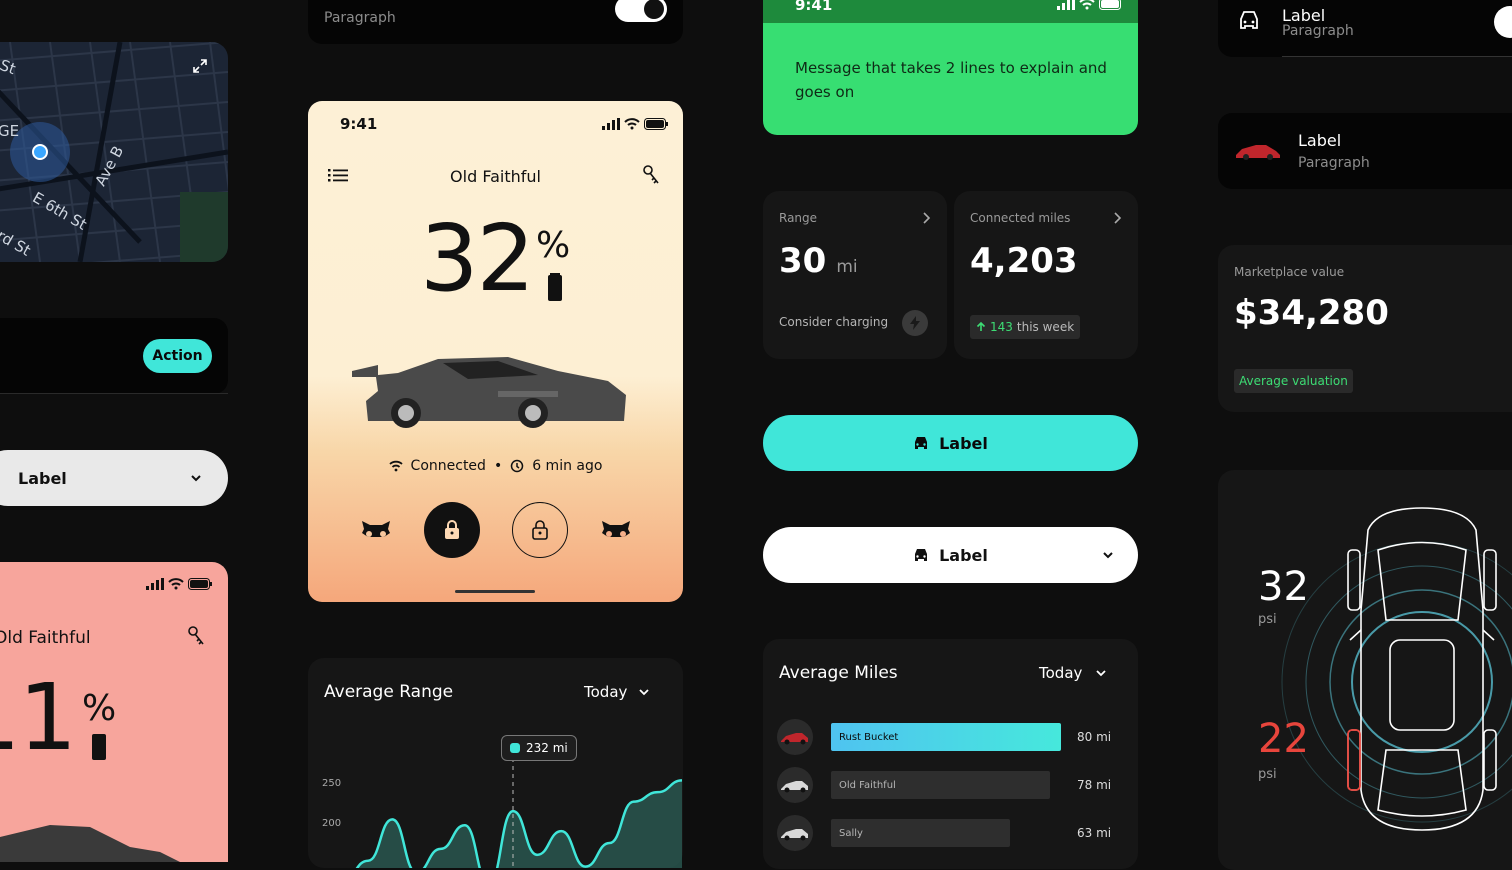 The image size is (1512, 870). What do you see at coordinates (1020, 218) in the screenshot?
I see `stat-label: Connected miles` at bounding box center [1020, 218].